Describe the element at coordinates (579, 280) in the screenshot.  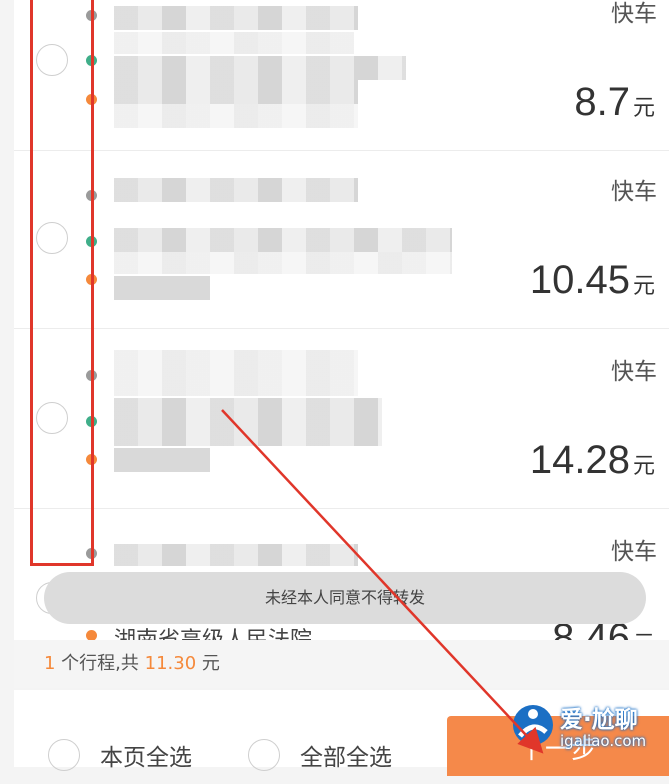
I see `price-value: 10.45` at that location.